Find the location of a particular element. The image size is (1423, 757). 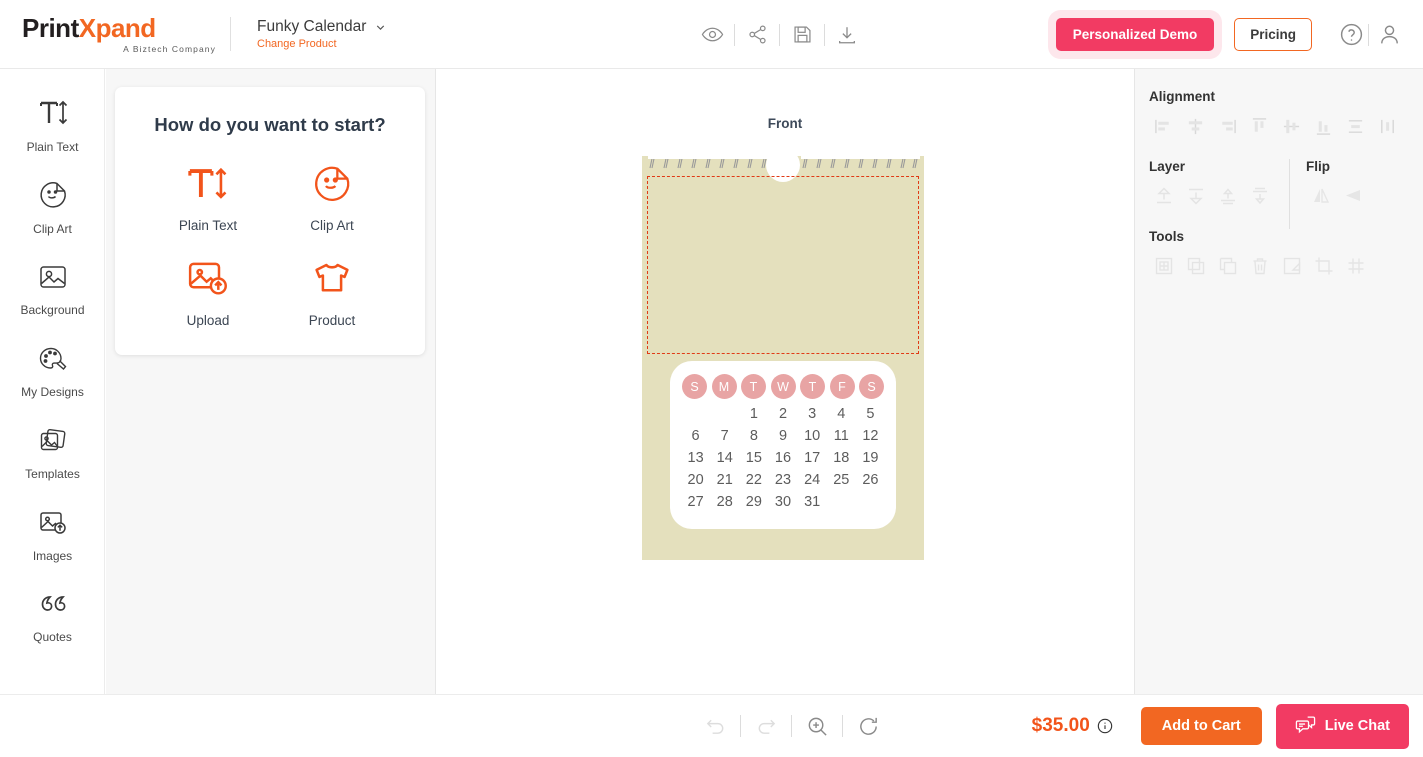

product-tshirt-icon is located at coordinates (332, 281).